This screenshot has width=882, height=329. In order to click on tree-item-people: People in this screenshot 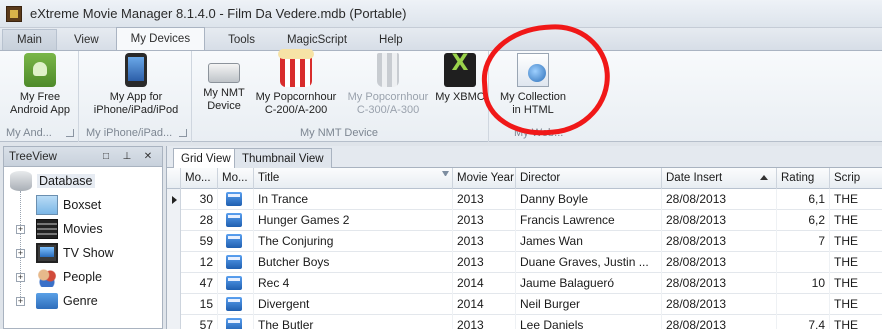, I will do `click(69, 277)`.